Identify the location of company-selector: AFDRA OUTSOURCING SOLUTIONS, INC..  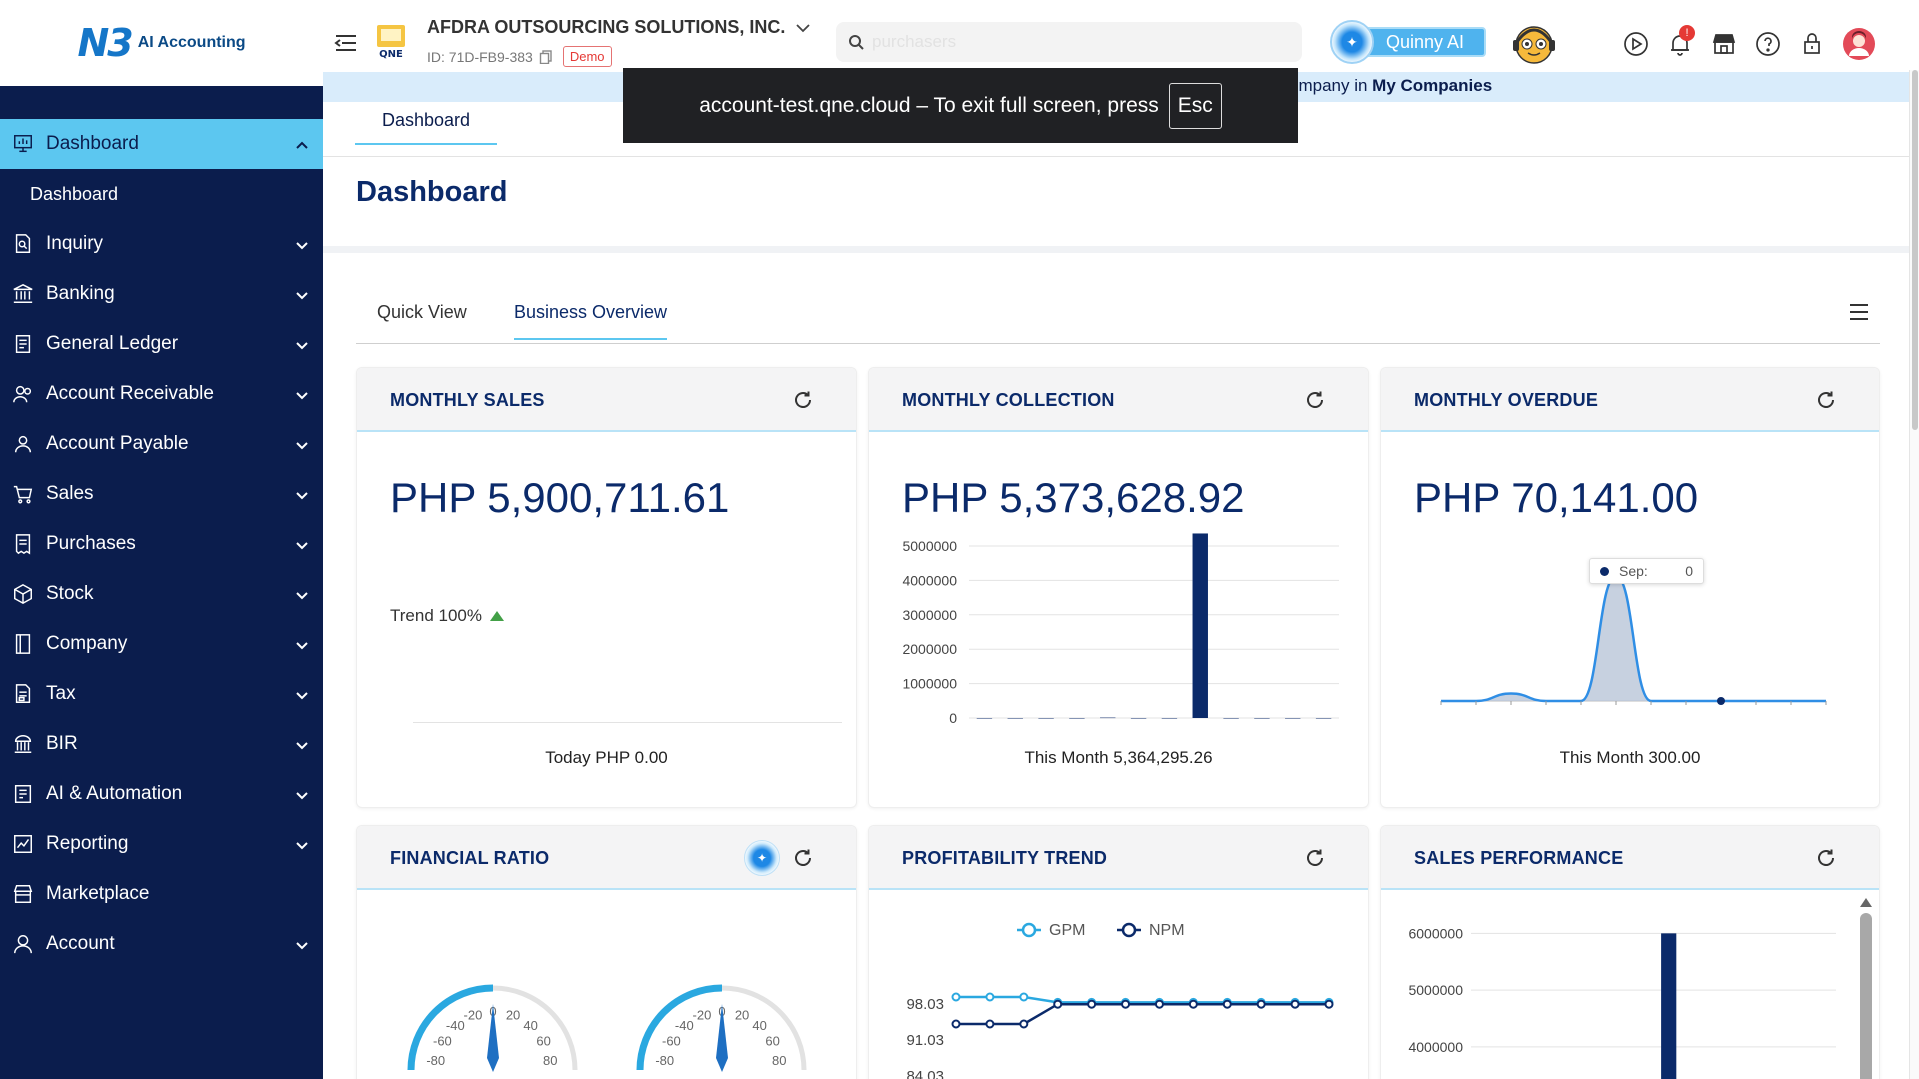
(619, 27).